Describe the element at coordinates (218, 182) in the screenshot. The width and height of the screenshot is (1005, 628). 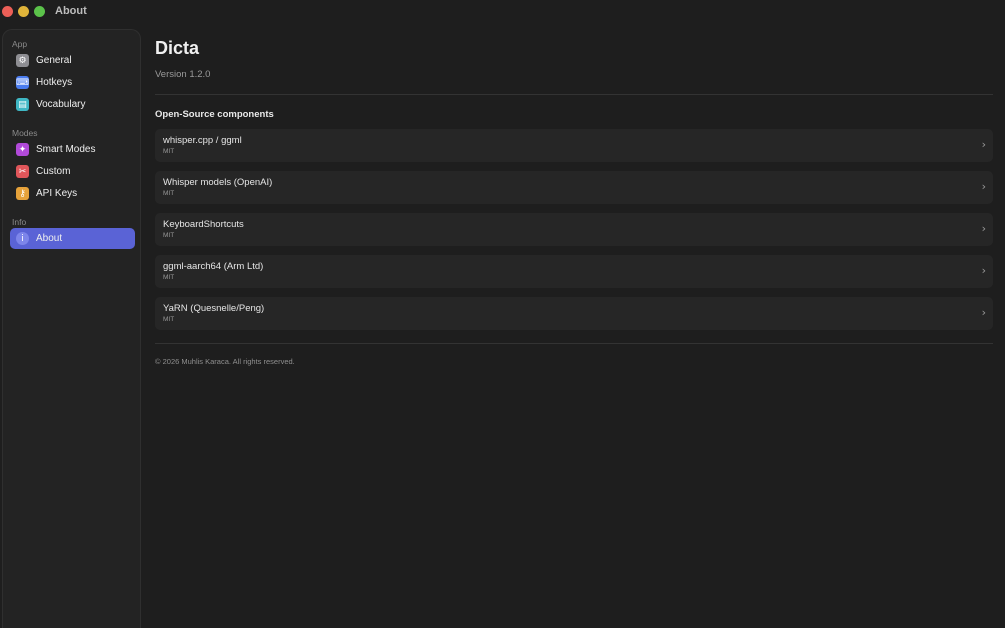
I see `component-name: Whisper models (OpenAI)` at that location.